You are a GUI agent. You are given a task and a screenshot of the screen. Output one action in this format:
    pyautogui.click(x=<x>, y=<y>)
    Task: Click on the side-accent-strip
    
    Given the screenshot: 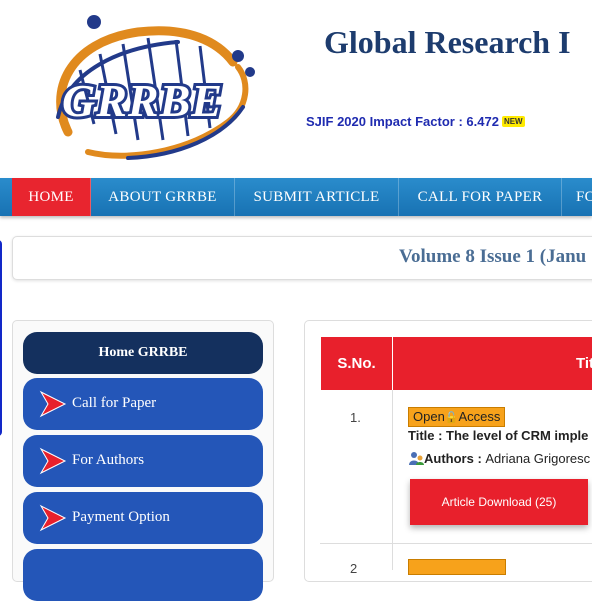 What is the action you would take?
    pyautogui.click(x=1, y=338)
    